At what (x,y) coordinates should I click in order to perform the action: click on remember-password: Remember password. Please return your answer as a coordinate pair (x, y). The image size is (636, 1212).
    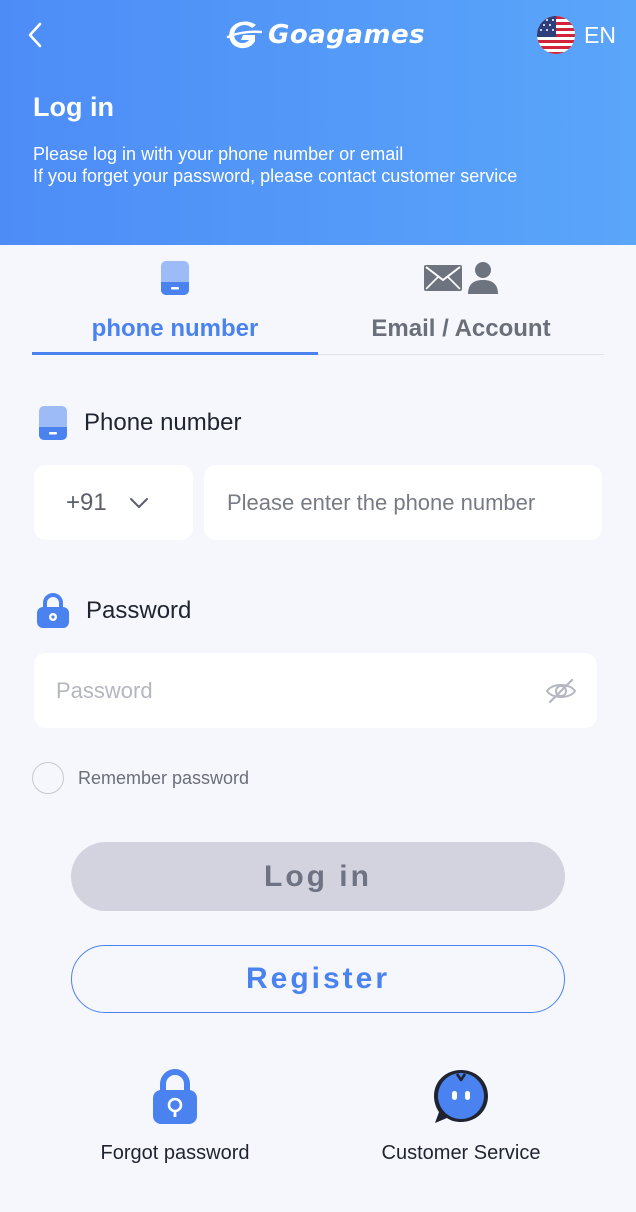
    Looking at the image, I should click on (140, 778).